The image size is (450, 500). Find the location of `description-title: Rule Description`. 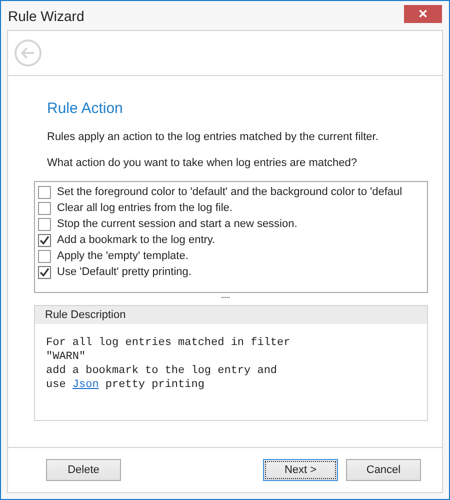

description-title: Rule Description is located at coordinates (231, 315).